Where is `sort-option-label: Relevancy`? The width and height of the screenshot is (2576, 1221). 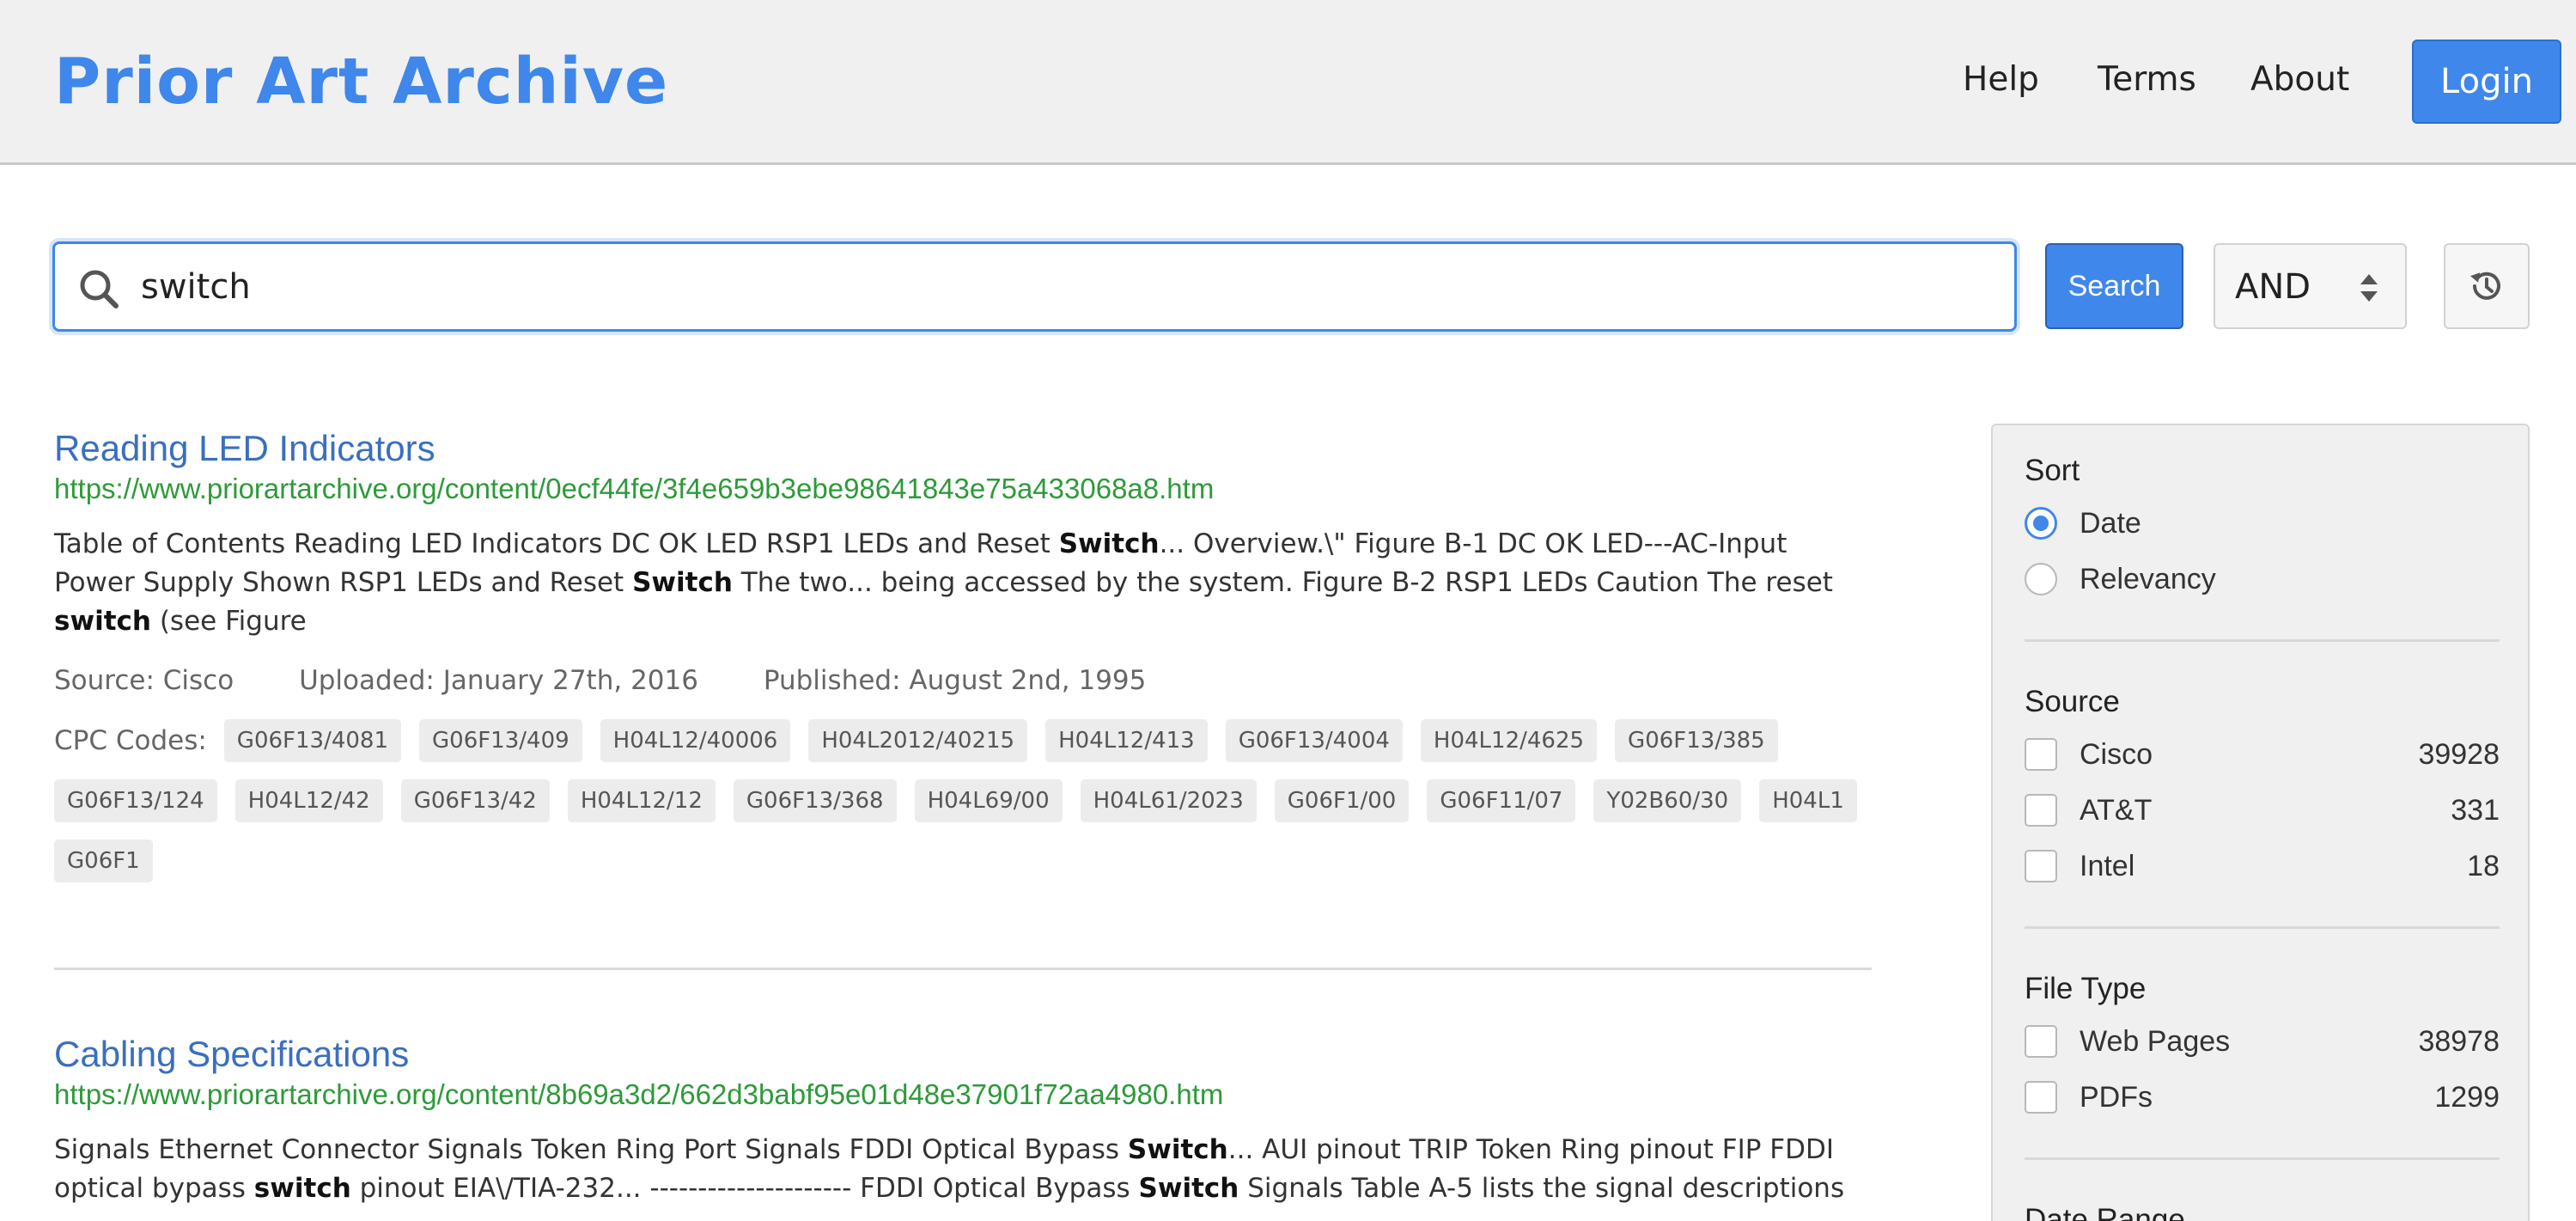
sort-option-label: Relevancy is located at coordinates (2148, 578).